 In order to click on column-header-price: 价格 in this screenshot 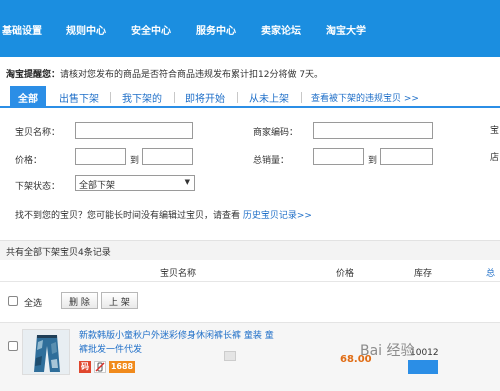, I will do `click(345, 274)`.